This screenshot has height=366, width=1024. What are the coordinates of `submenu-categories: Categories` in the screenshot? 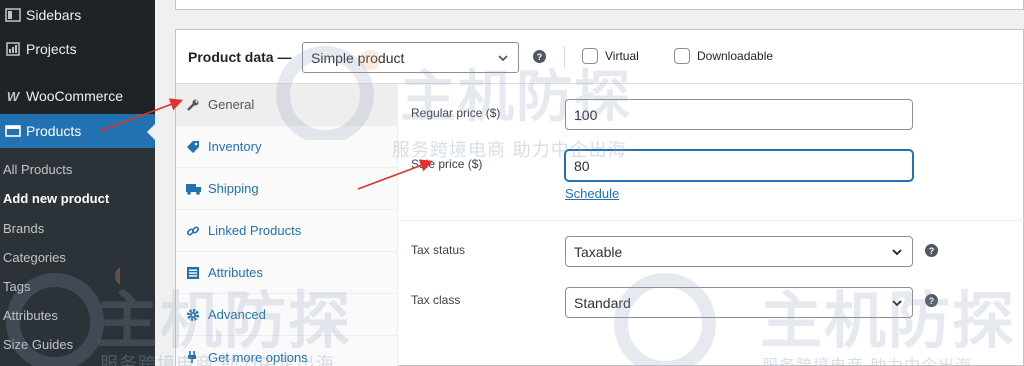 It's located at (34, 257).